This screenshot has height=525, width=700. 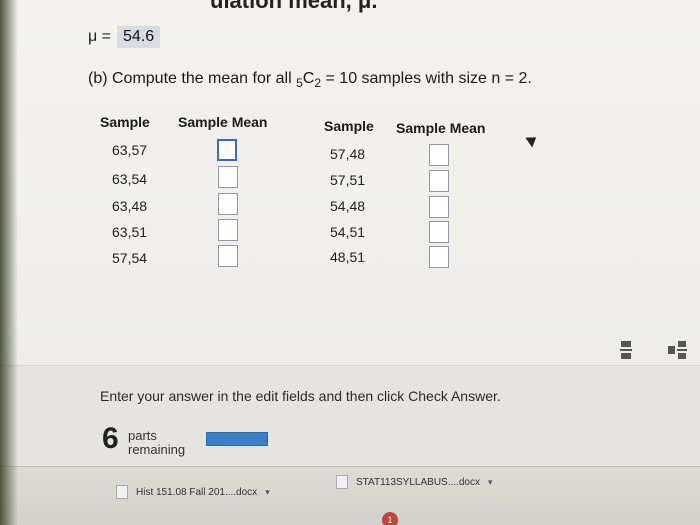 What do you see at coordinates (349, 126) in the screenshot?
I see `right-col-sample: Sample` at bounding box center [349, 126].